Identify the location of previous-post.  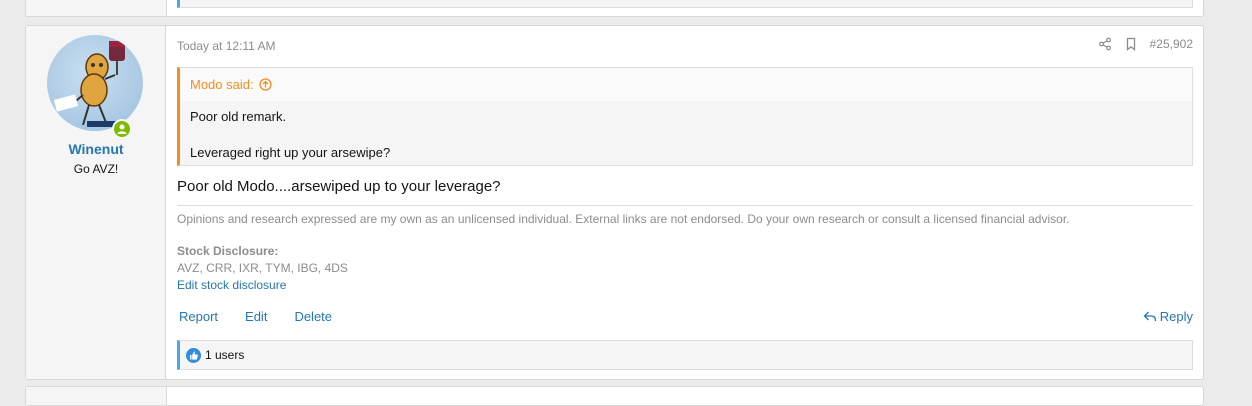
(614, 8).